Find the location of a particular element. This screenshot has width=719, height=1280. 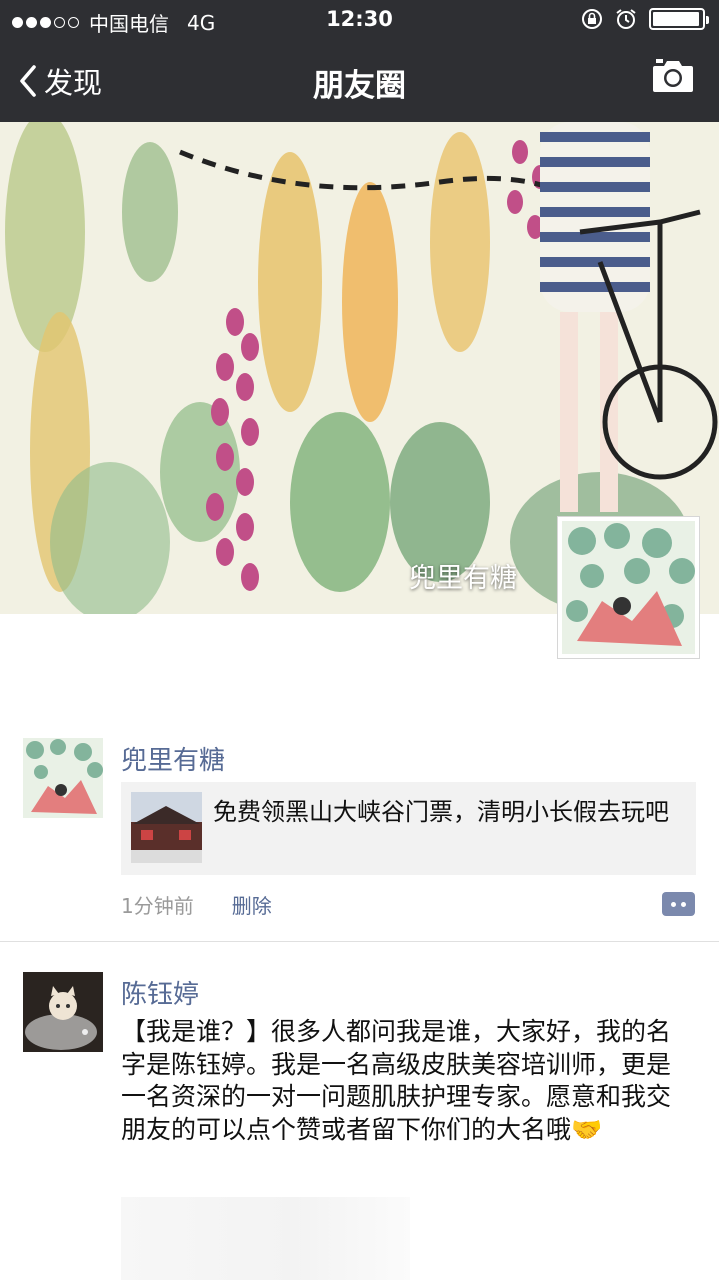

author-name: 陈钰婷 is located at coordinates (160, 992).